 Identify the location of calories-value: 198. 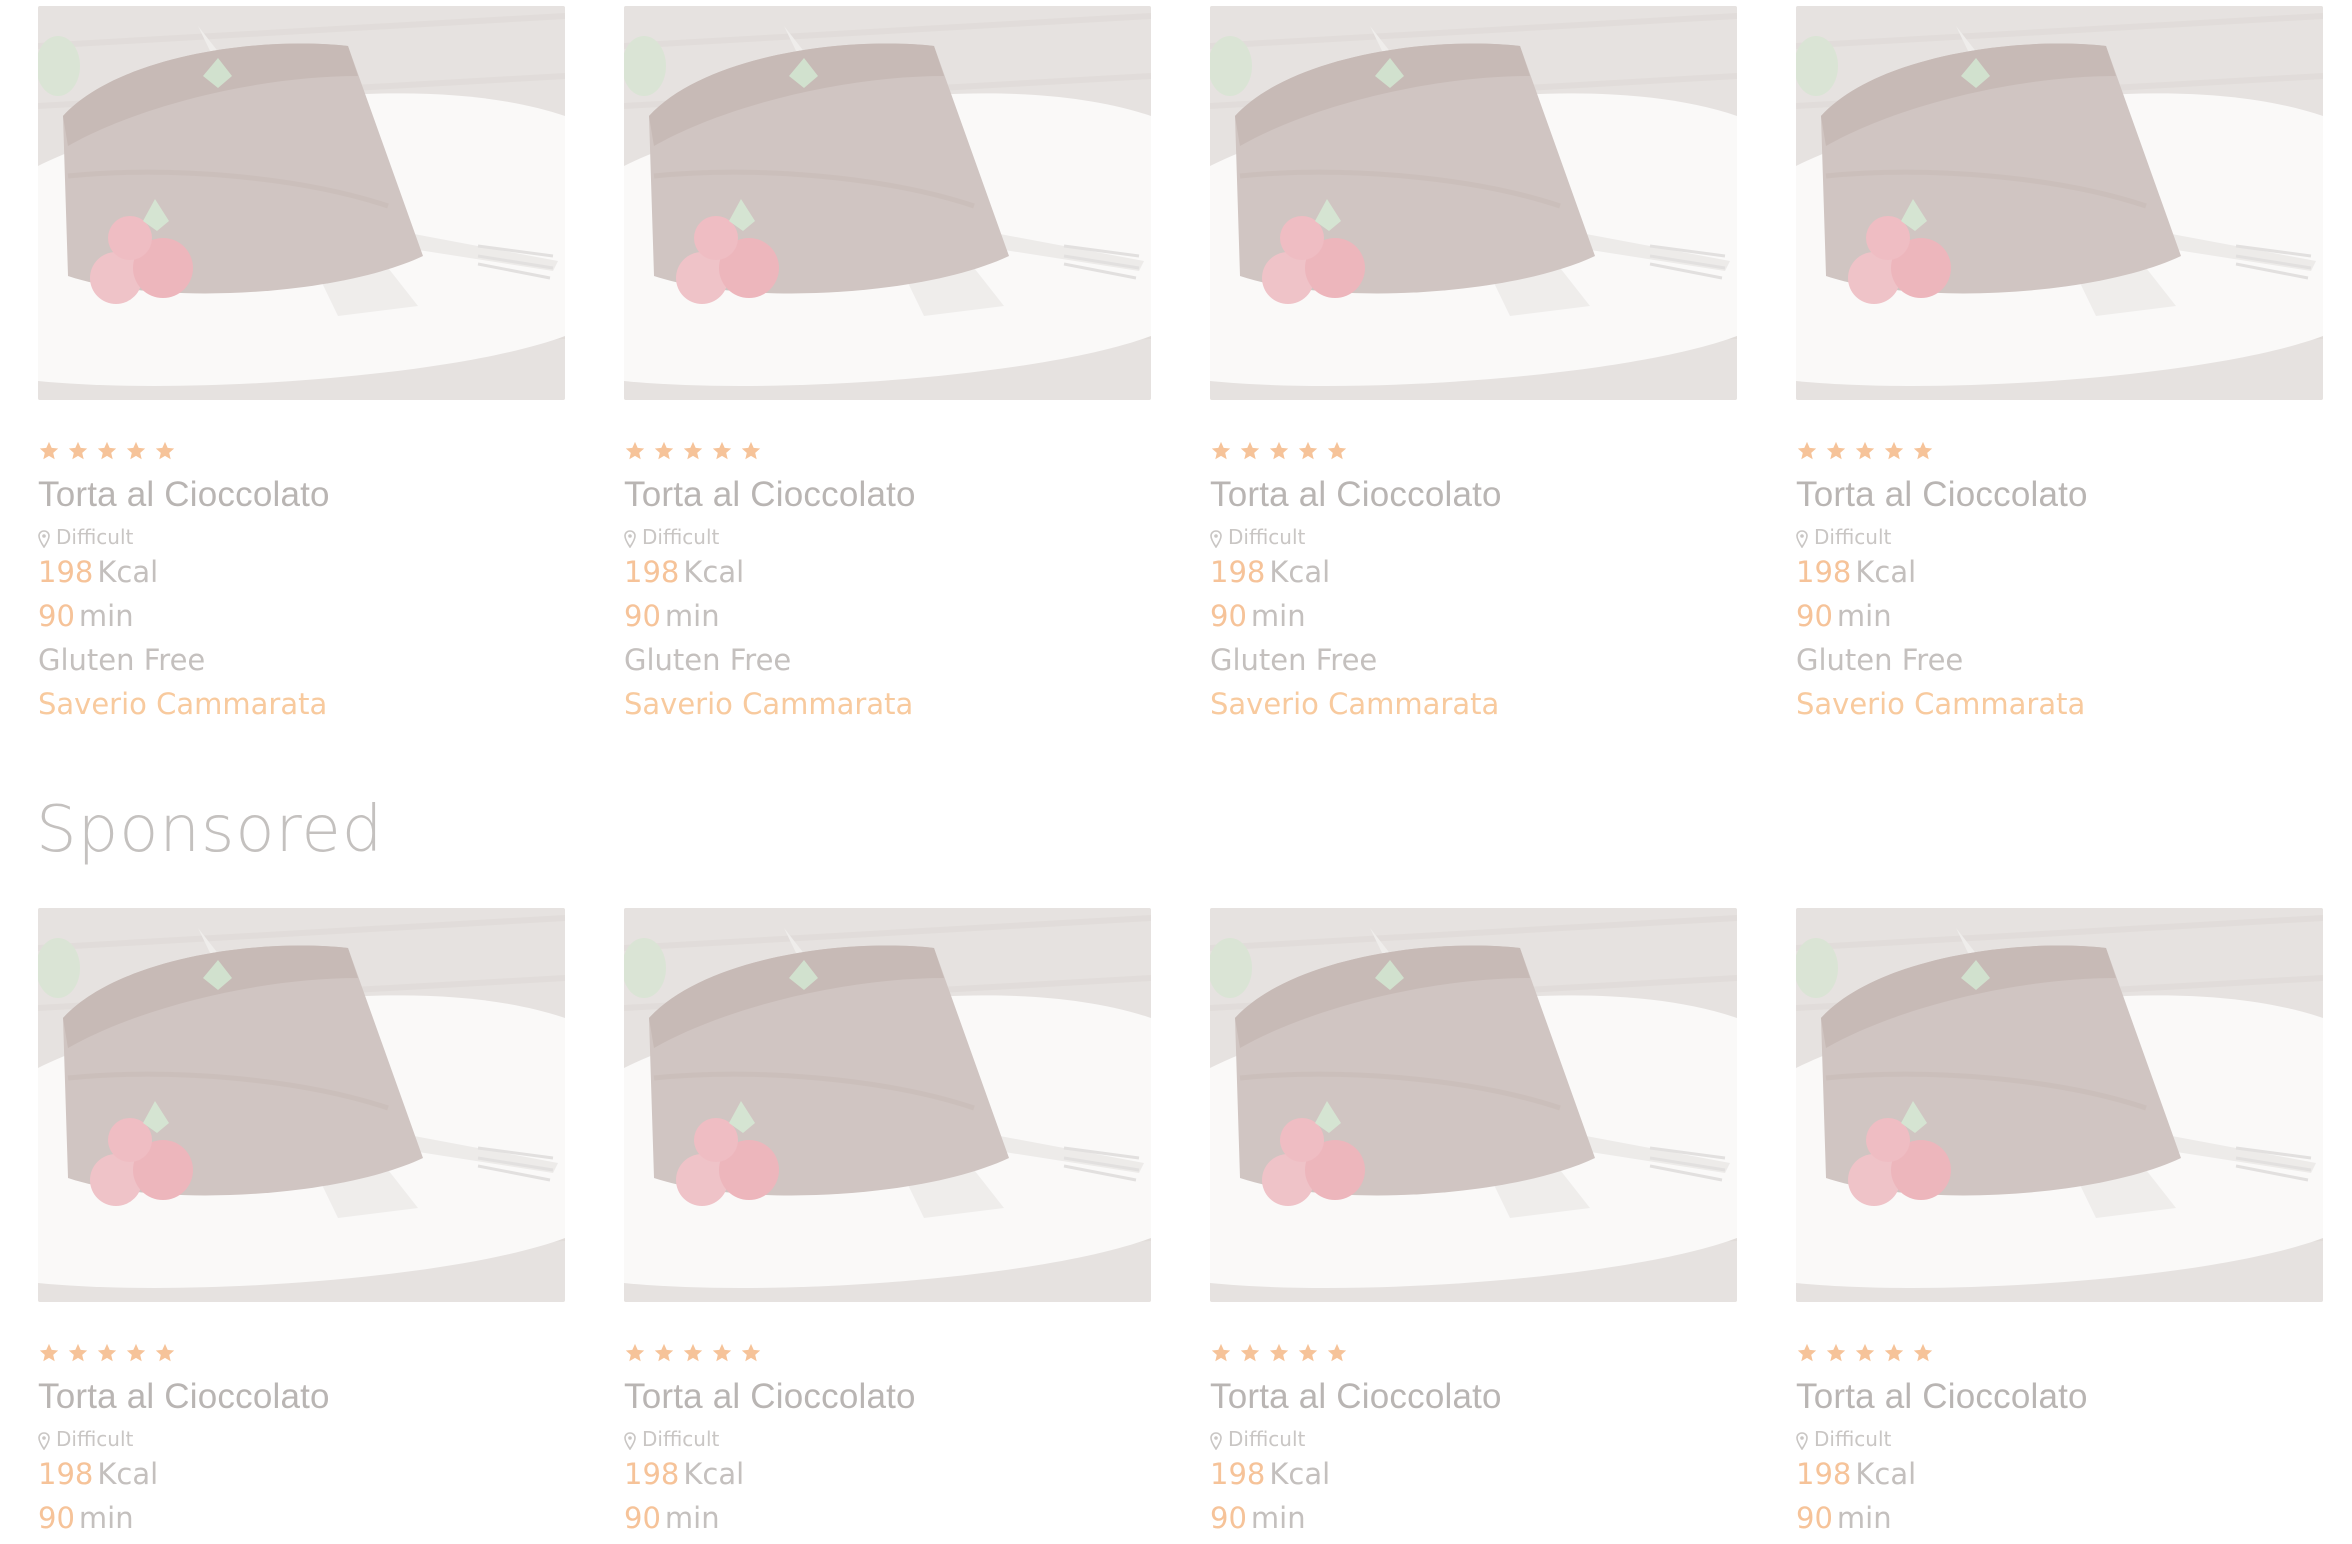
(1238, 1474).